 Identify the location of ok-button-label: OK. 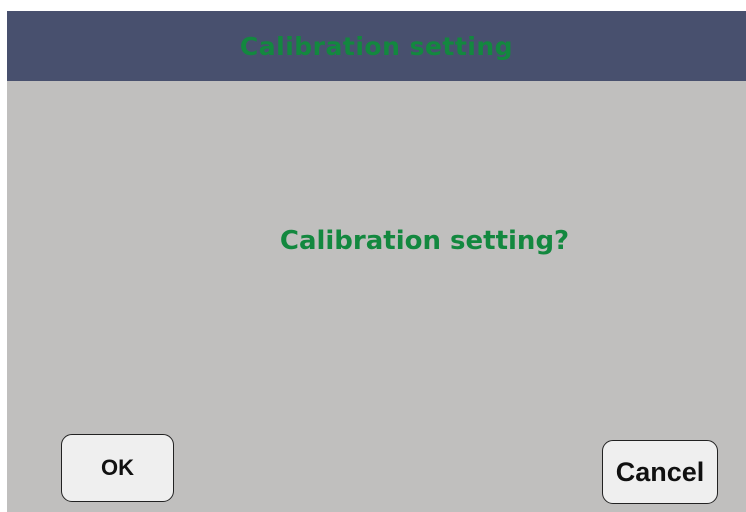
(117, 467).